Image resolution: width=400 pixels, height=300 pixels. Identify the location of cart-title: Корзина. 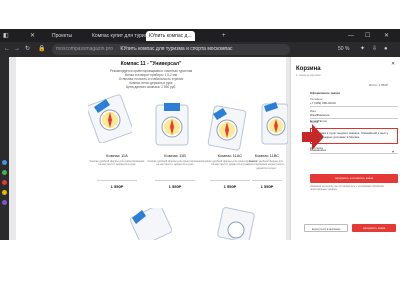
(308, 69).